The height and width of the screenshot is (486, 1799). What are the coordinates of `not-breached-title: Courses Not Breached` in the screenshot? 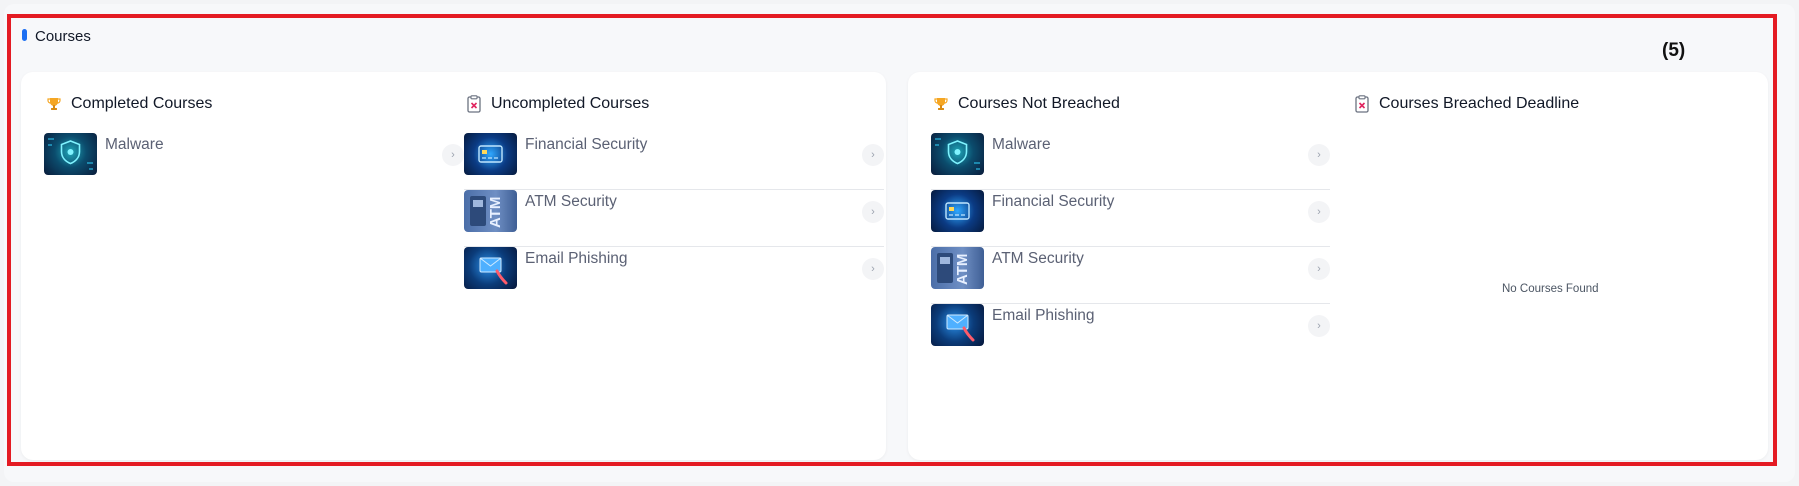 It's located at (1039, 103).